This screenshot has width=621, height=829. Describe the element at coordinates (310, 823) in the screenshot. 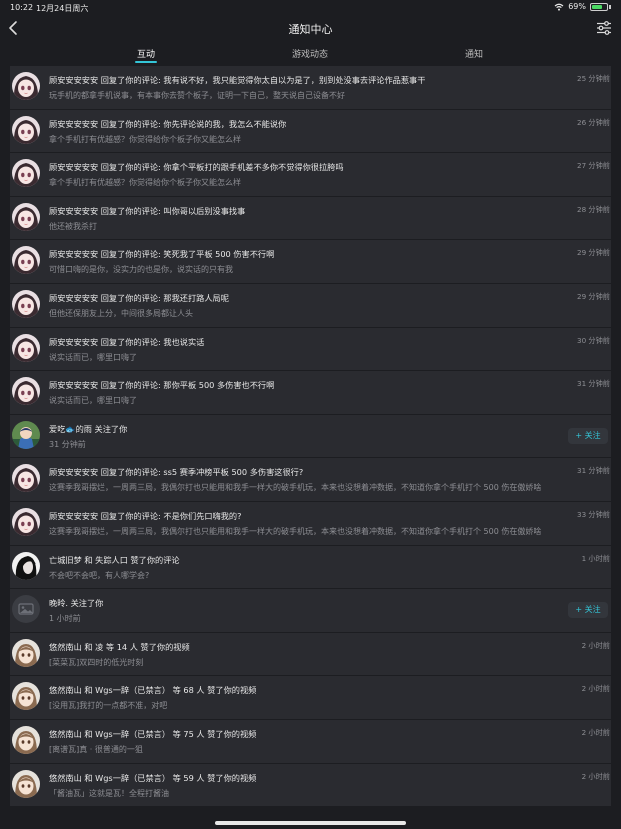

I see `home-indicator` at that location.